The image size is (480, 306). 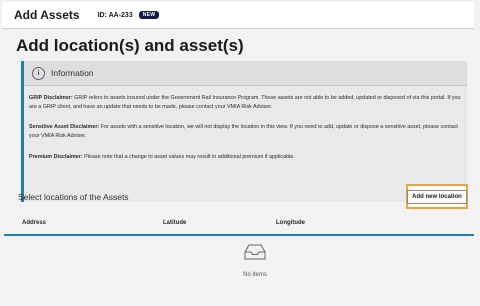 I want to click on inbox-tray-icon, so click(x=255, y=252).